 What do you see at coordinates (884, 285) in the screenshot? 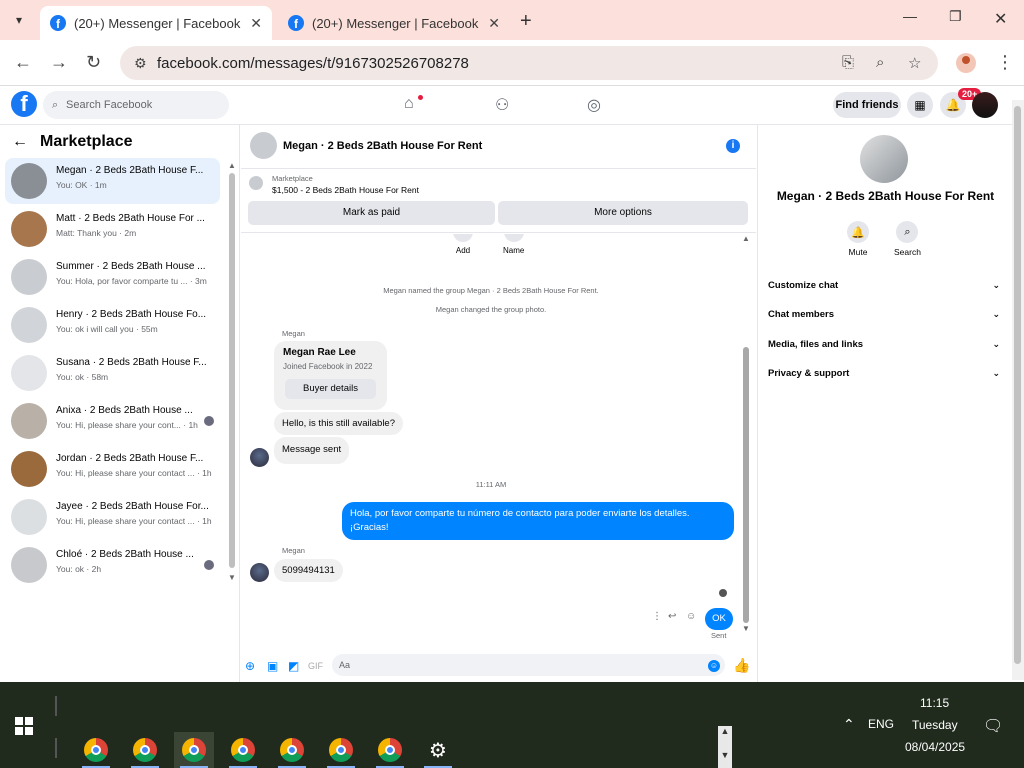
I see `customize-chat-row: Customize chat ⌄` at bounding box center [884, 285].